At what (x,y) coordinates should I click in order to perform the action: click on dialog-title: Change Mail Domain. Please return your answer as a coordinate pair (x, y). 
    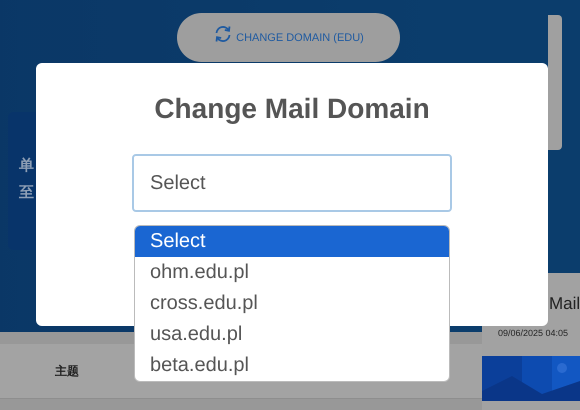
    Looking at the image, I should click on (292, 109).